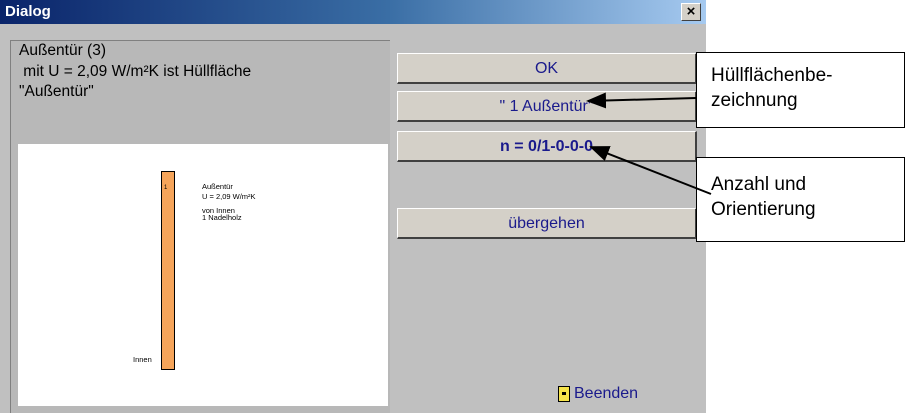 Image resolution: width=915 pixels, height=413 pixels. I want to click on layer-number: 1, so click(166, 188).